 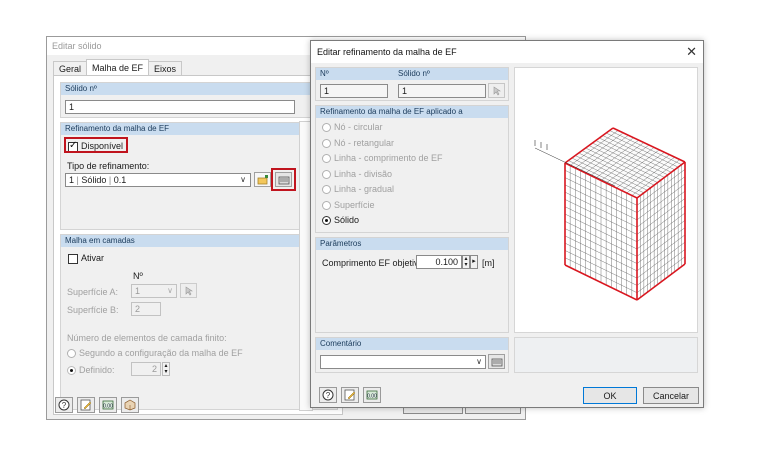 I want to click on option-config-radio, so click(x=71, y=353).